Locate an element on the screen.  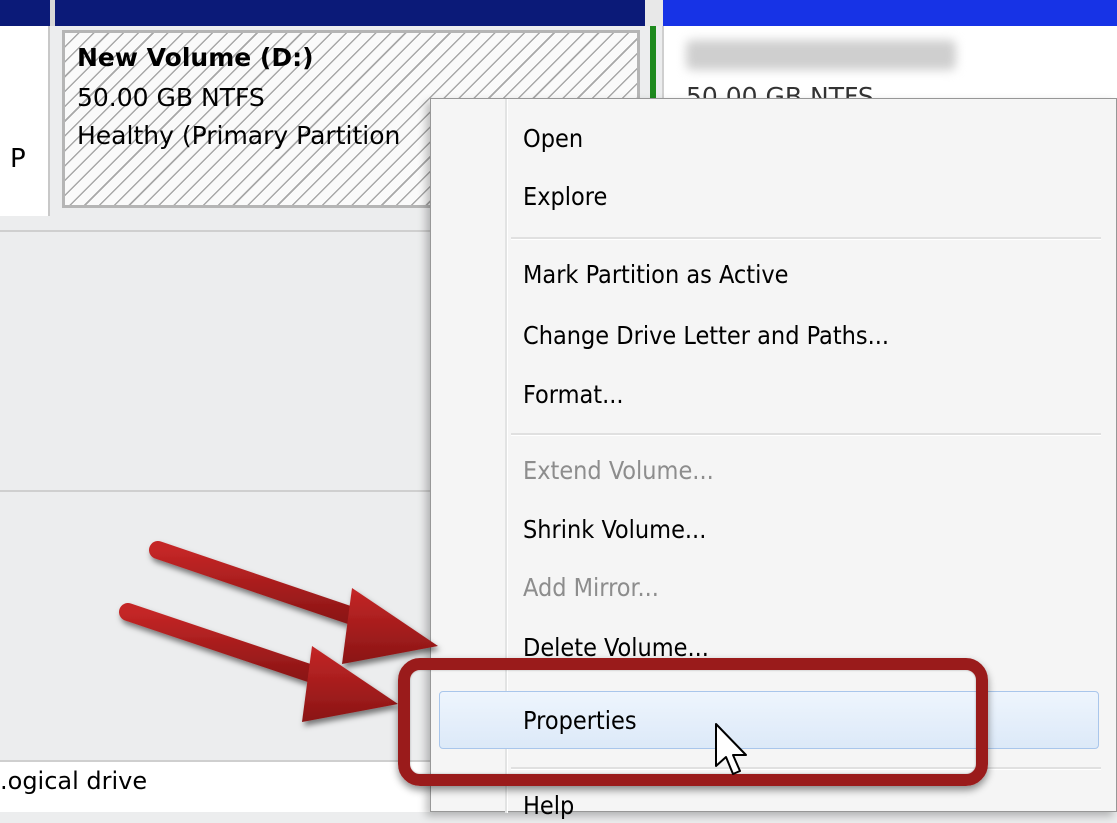
menu-item-explore: Explore is located at coordinates (565, 197).